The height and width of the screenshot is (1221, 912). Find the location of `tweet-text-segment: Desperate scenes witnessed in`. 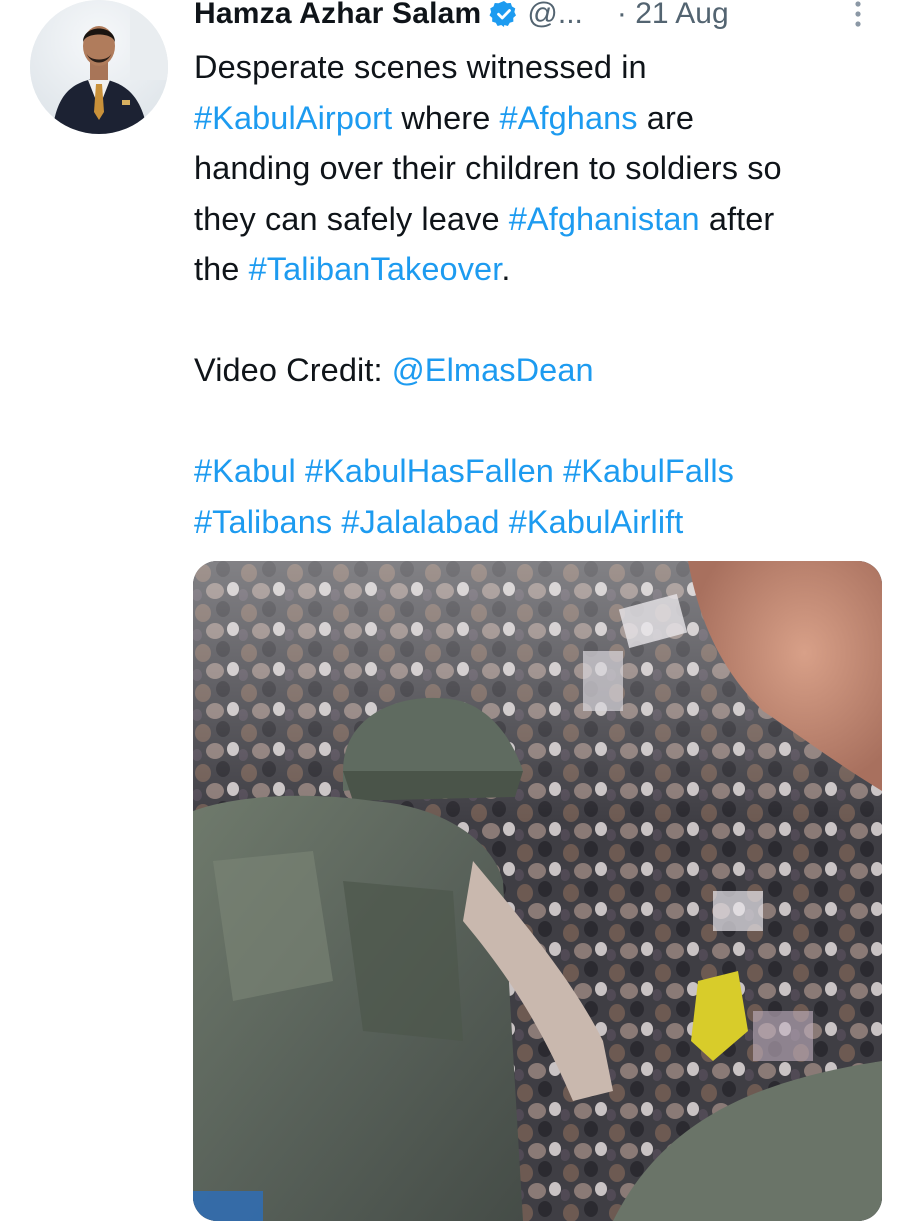

tweet-text-segment: Desperate scenes witnessed in is located at coordinates (420, 67).